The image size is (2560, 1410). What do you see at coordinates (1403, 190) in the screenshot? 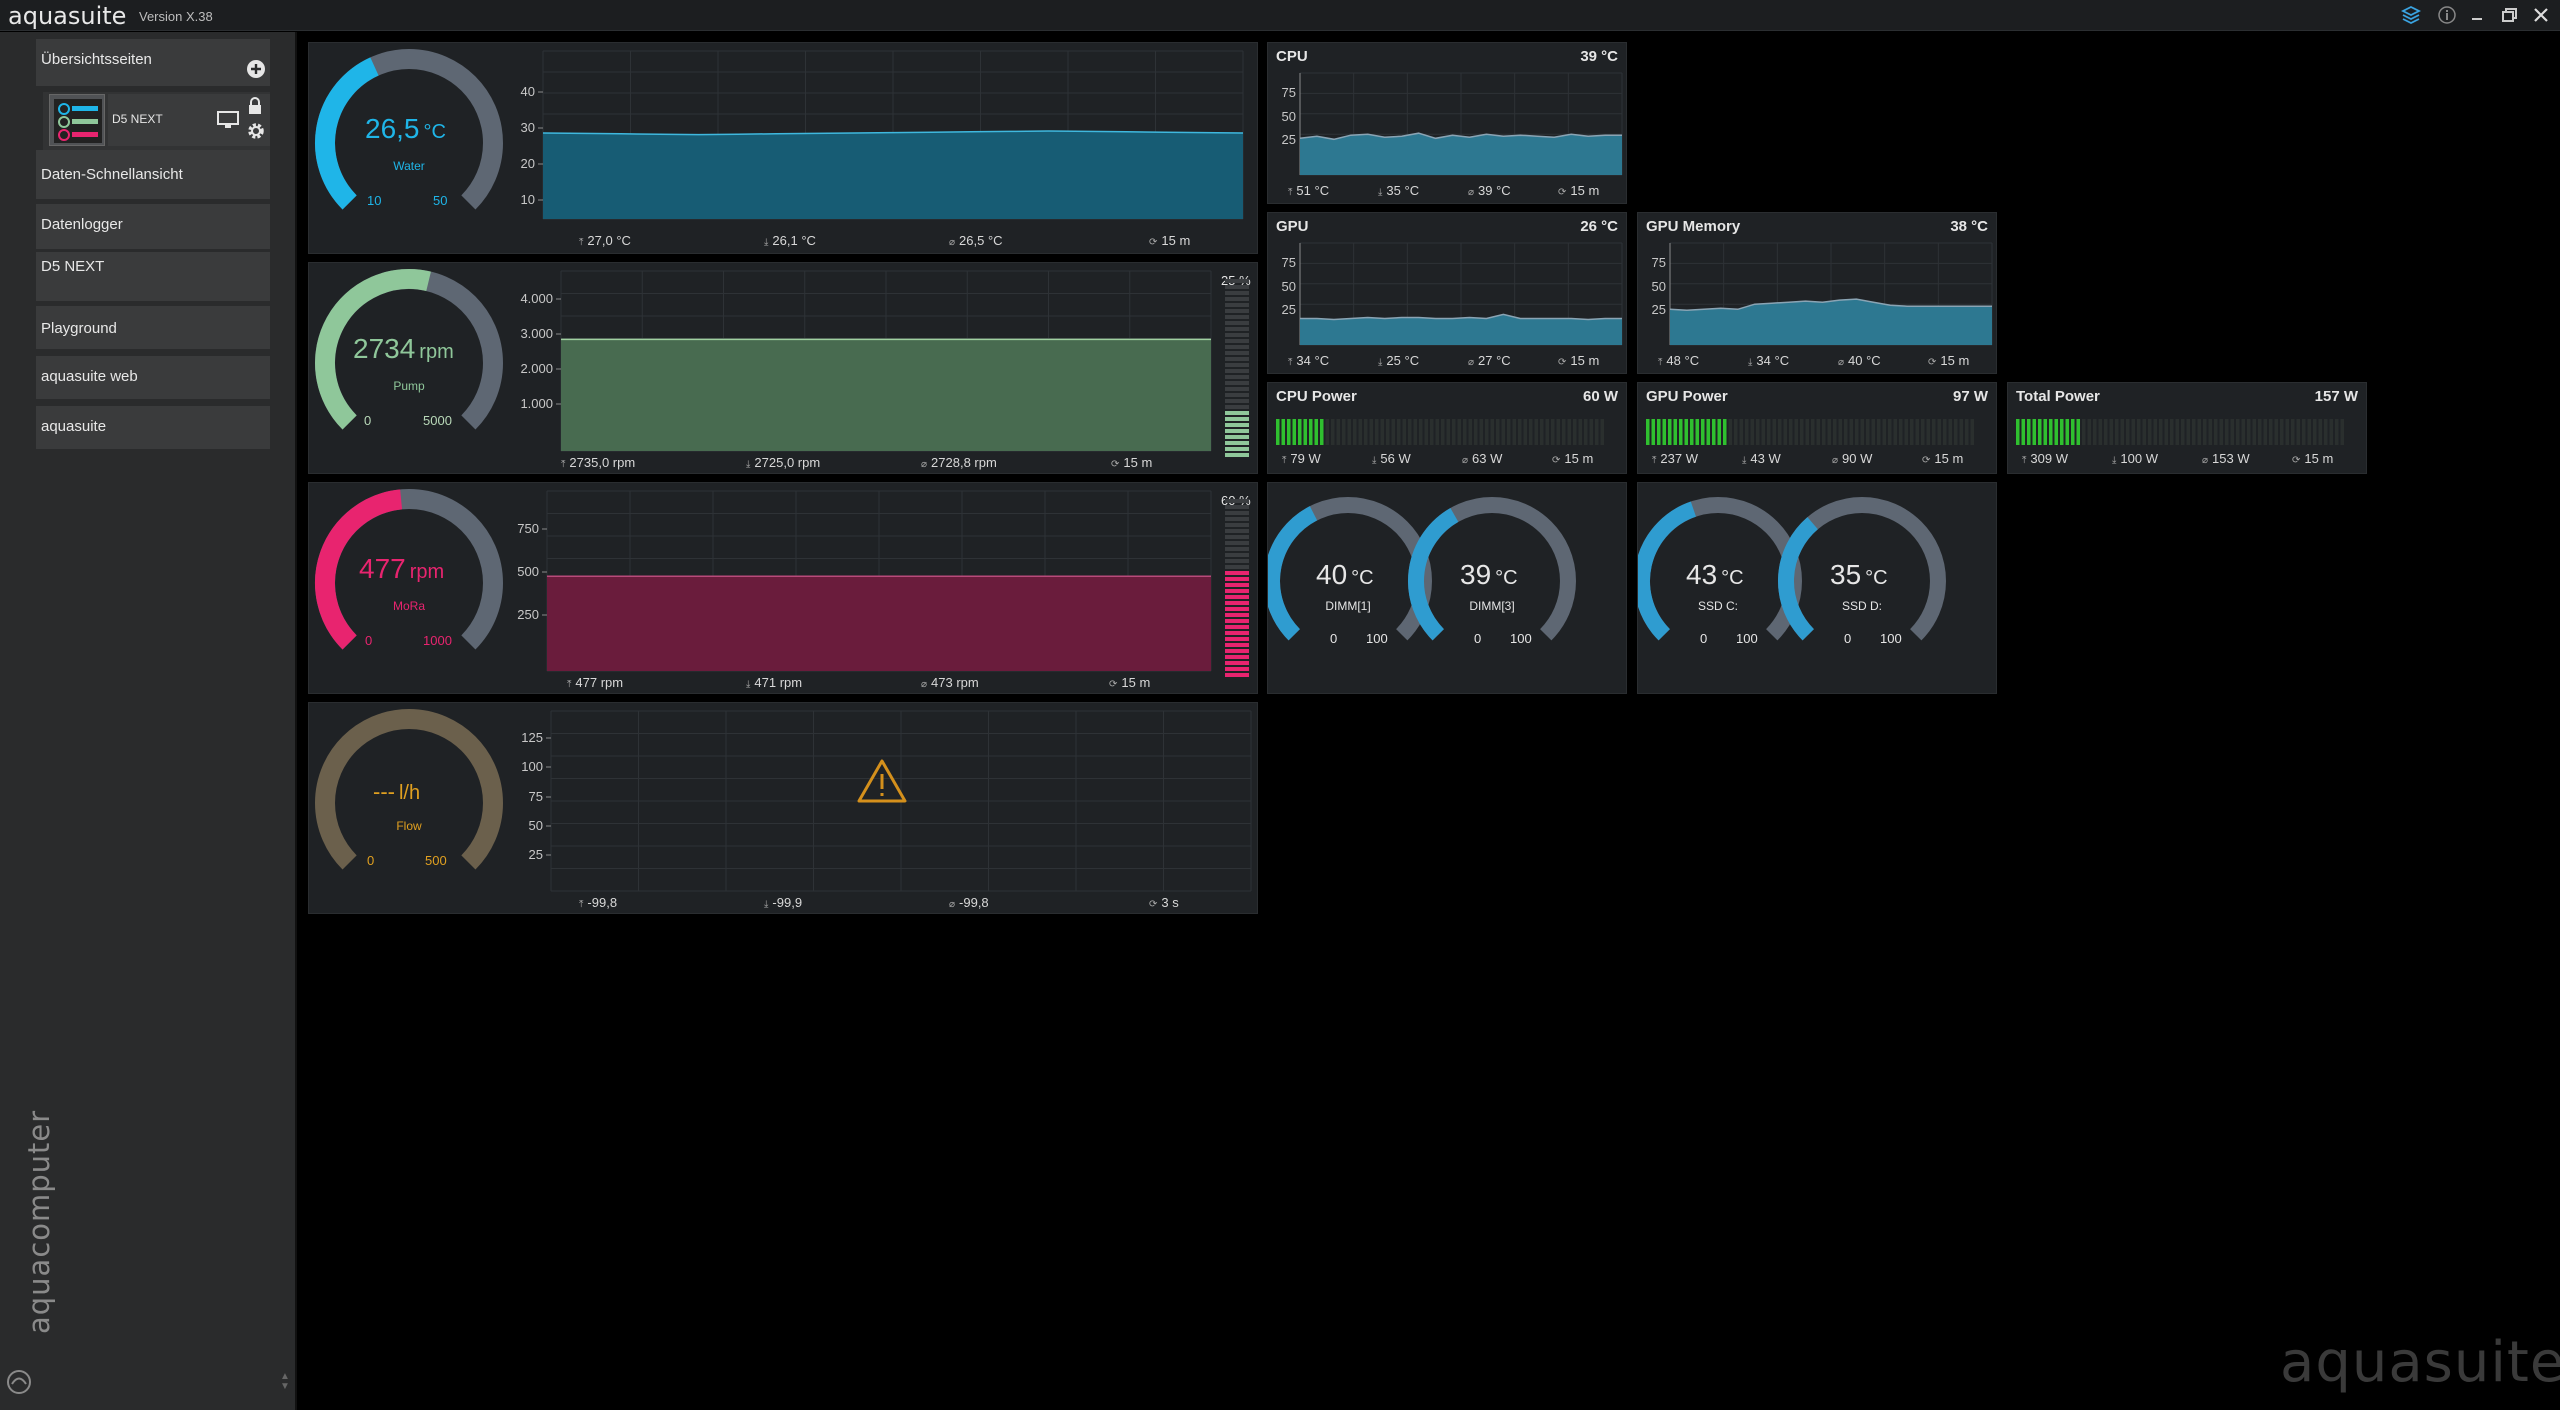
I see `stat-value: 35 °C` at bounding box center [1403, 190].